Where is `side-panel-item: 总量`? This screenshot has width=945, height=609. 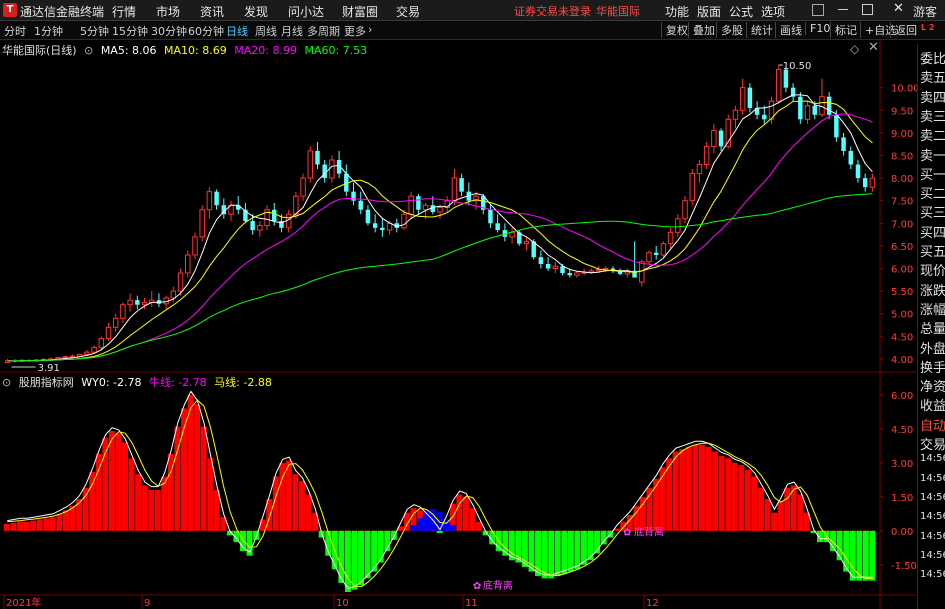 side-panel-item: 总量 is located at coordinates (932, 327).